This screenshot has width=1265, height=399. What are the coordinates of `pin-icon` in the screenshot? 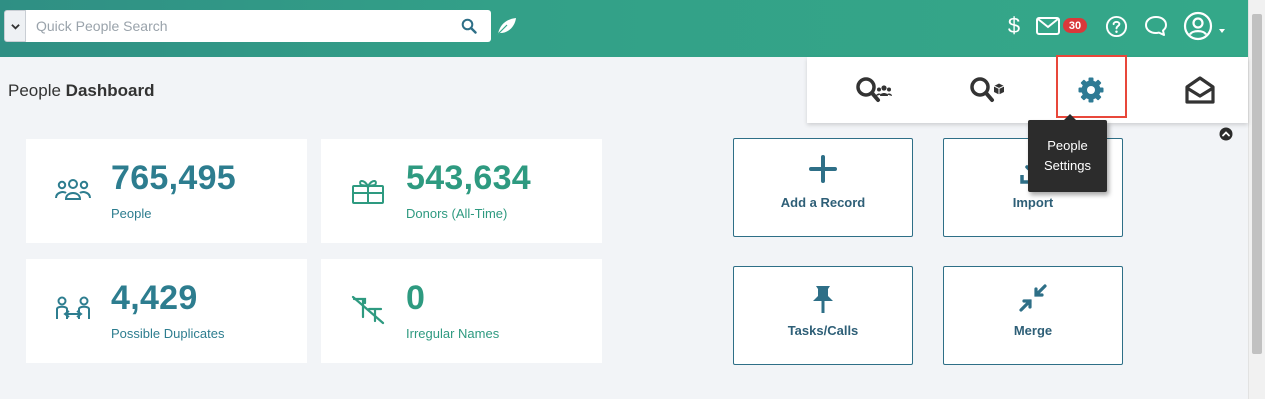 It's located at (823, 299).